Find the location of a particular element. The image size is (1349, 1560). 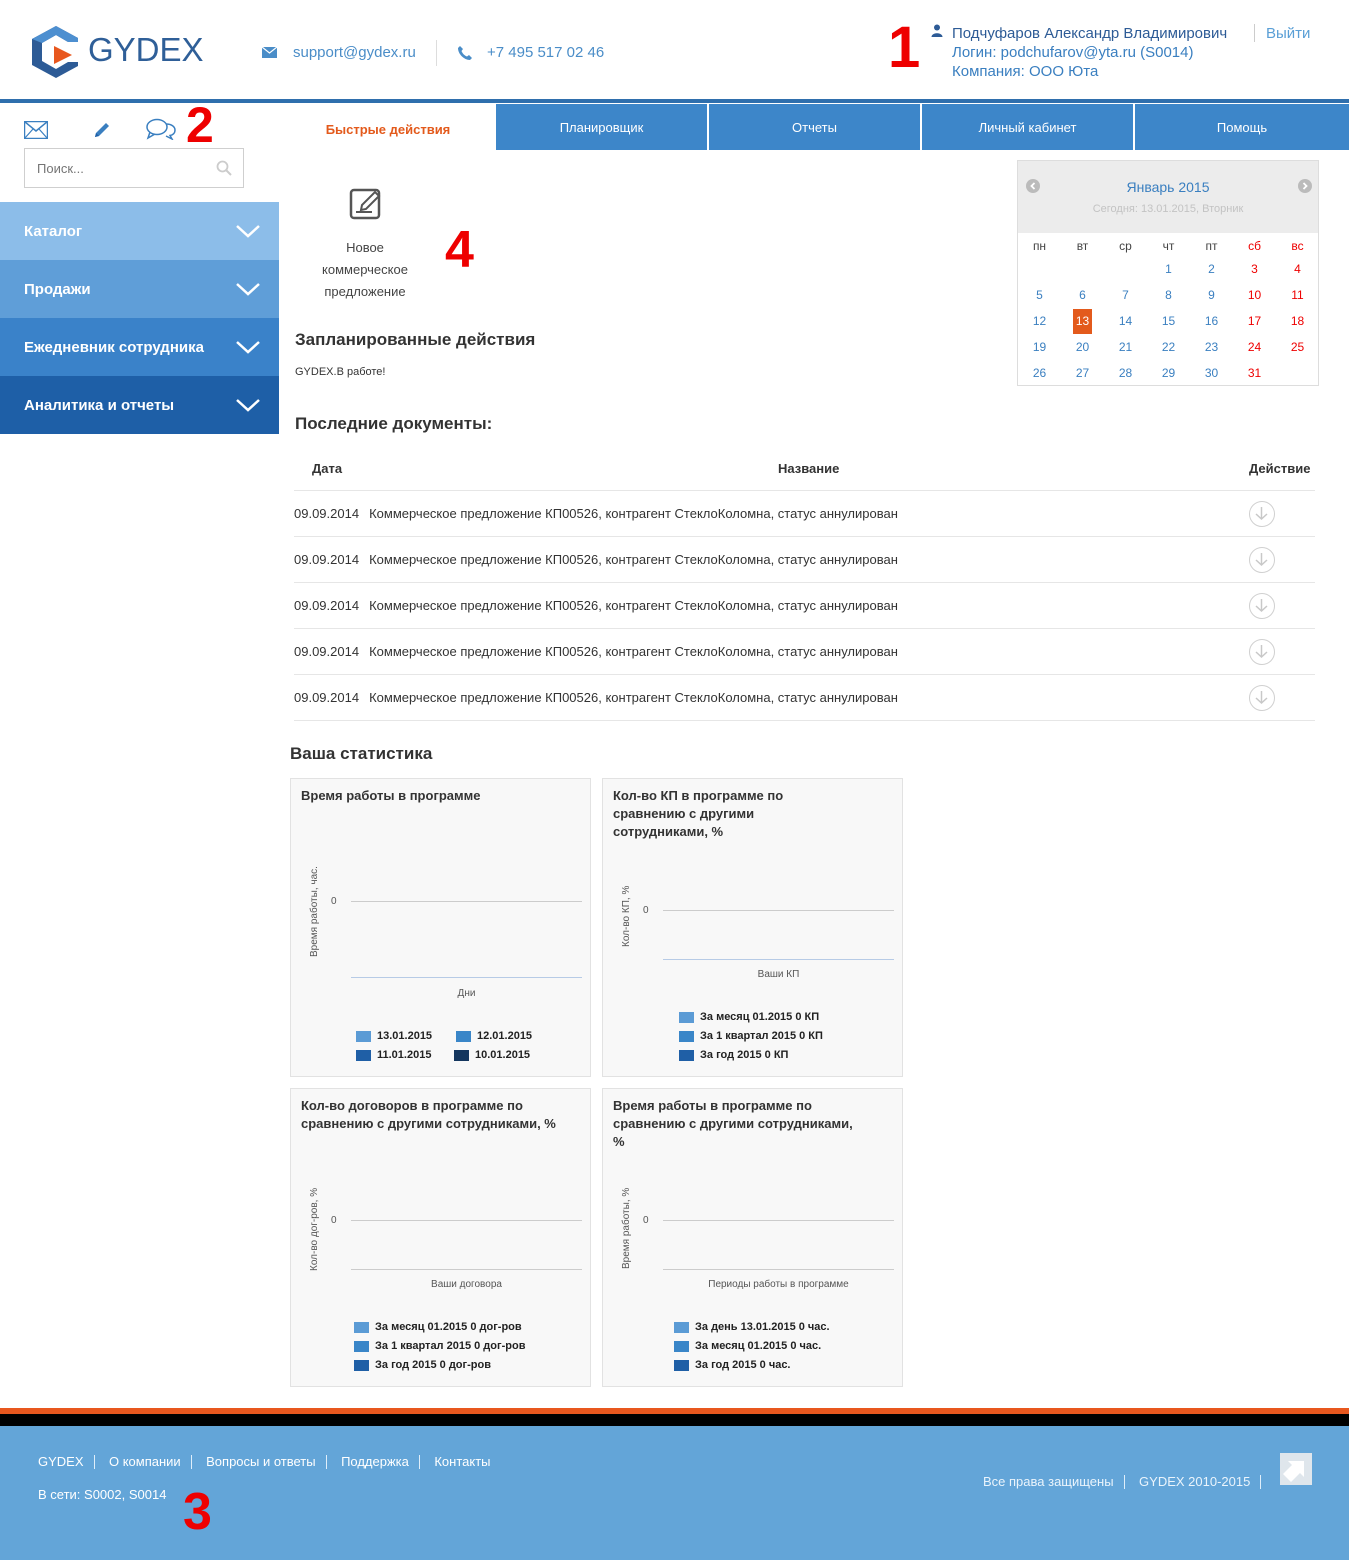

calendar-day: 9 is located at coordinates (1211, 300).